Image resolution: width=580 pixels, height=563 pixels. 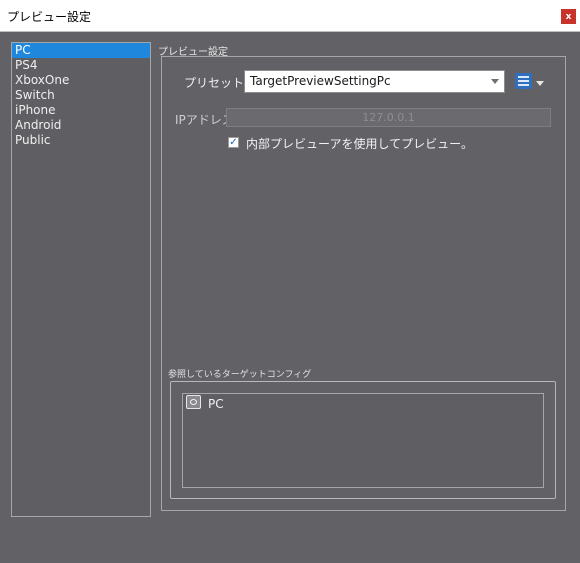 I want to click on platform-item-switch: Switch, so click(x=81, y=95).